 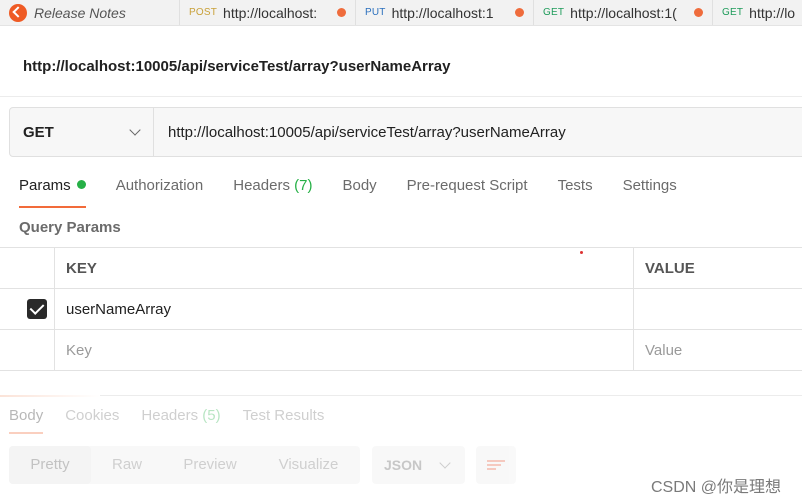 I want to click on response-format-select: JSON, so click(x=418, y=465).